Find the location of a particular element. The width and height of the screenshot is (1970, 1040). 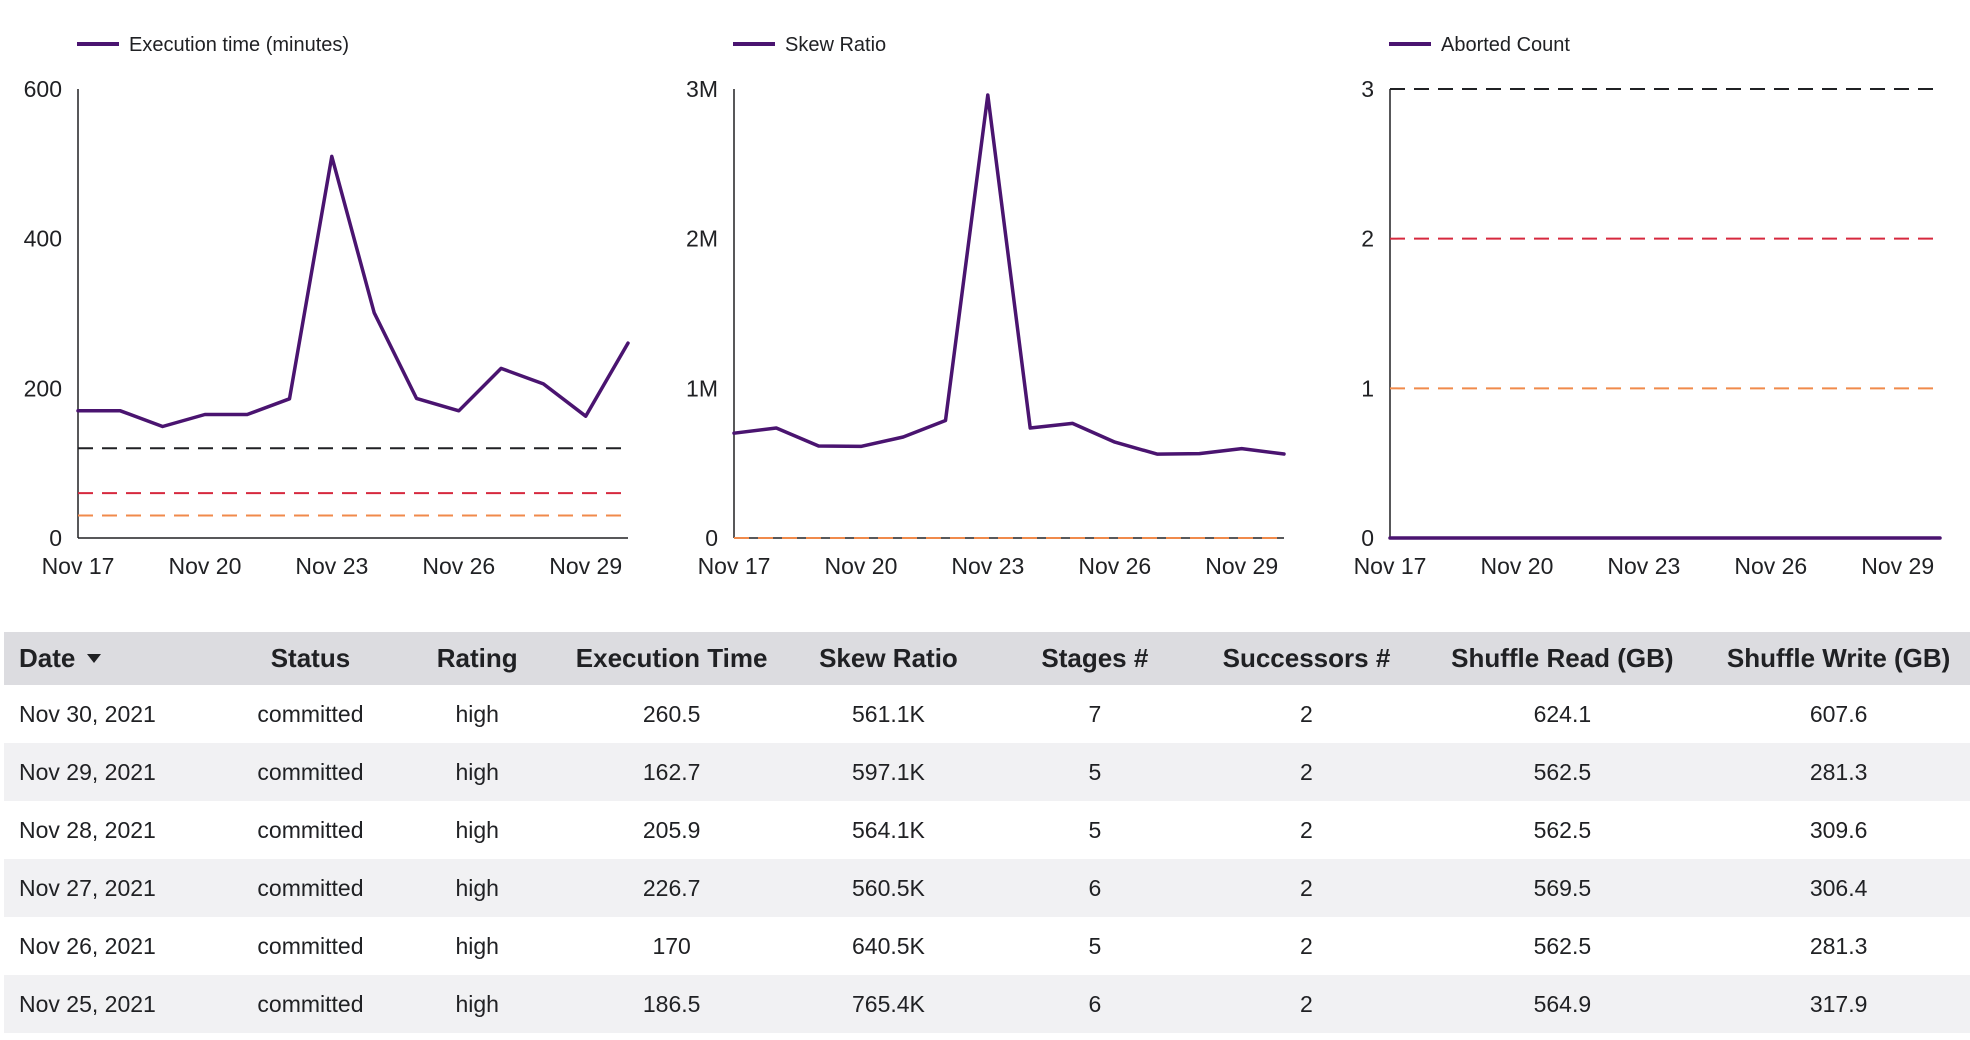

column-header-label: Date is located at coordinates (47, 658).